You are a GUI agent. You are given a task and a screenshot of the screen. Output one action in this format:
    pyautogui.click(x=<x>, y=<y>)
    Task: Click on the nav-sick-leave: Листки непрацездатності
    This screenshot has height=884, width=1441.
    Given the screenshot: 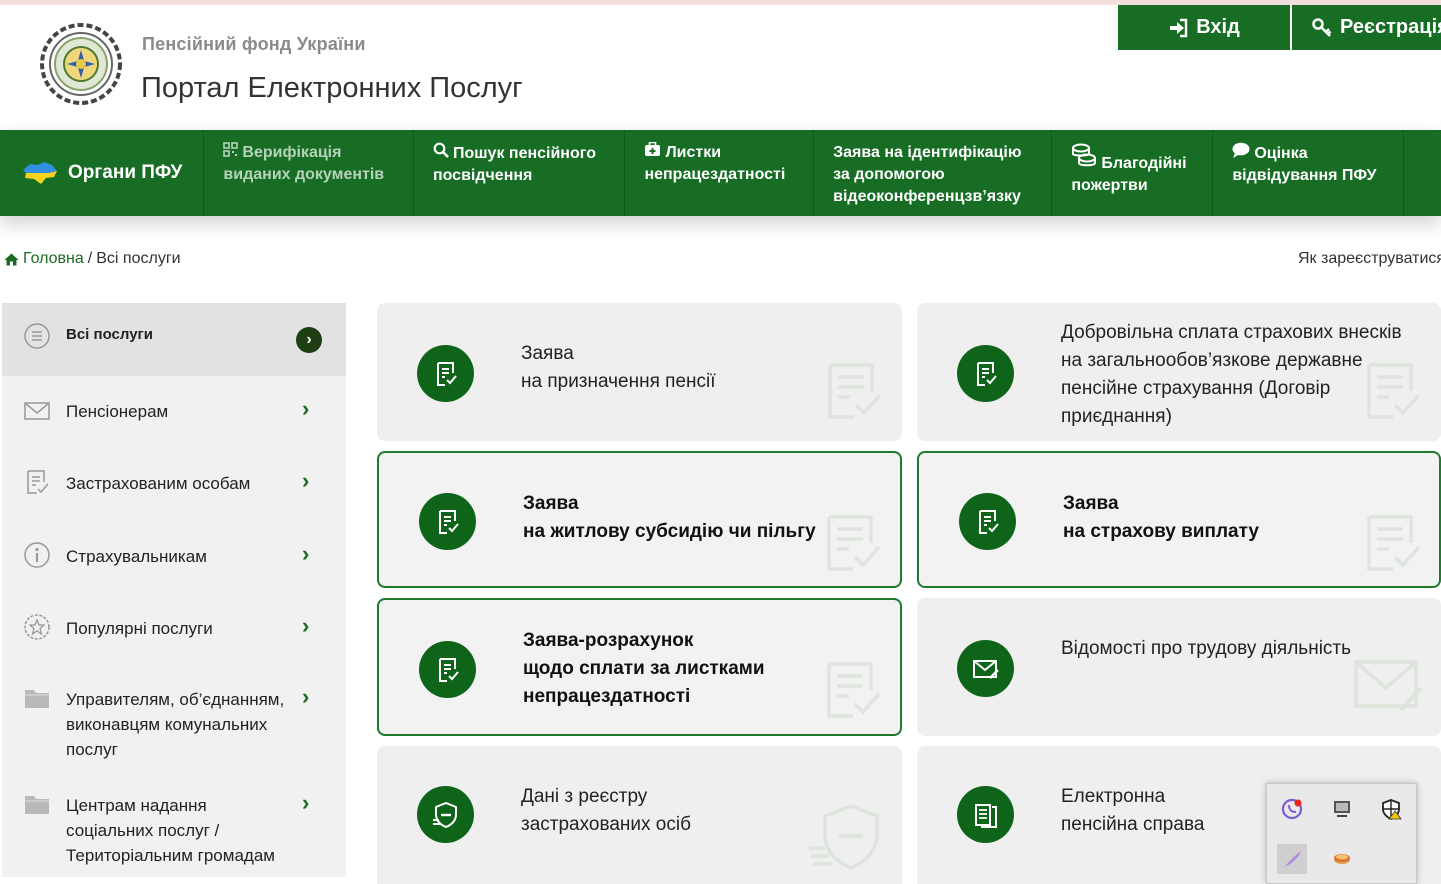 What is the action you would take?
    pyautogui.click(x=720, y=173)
    